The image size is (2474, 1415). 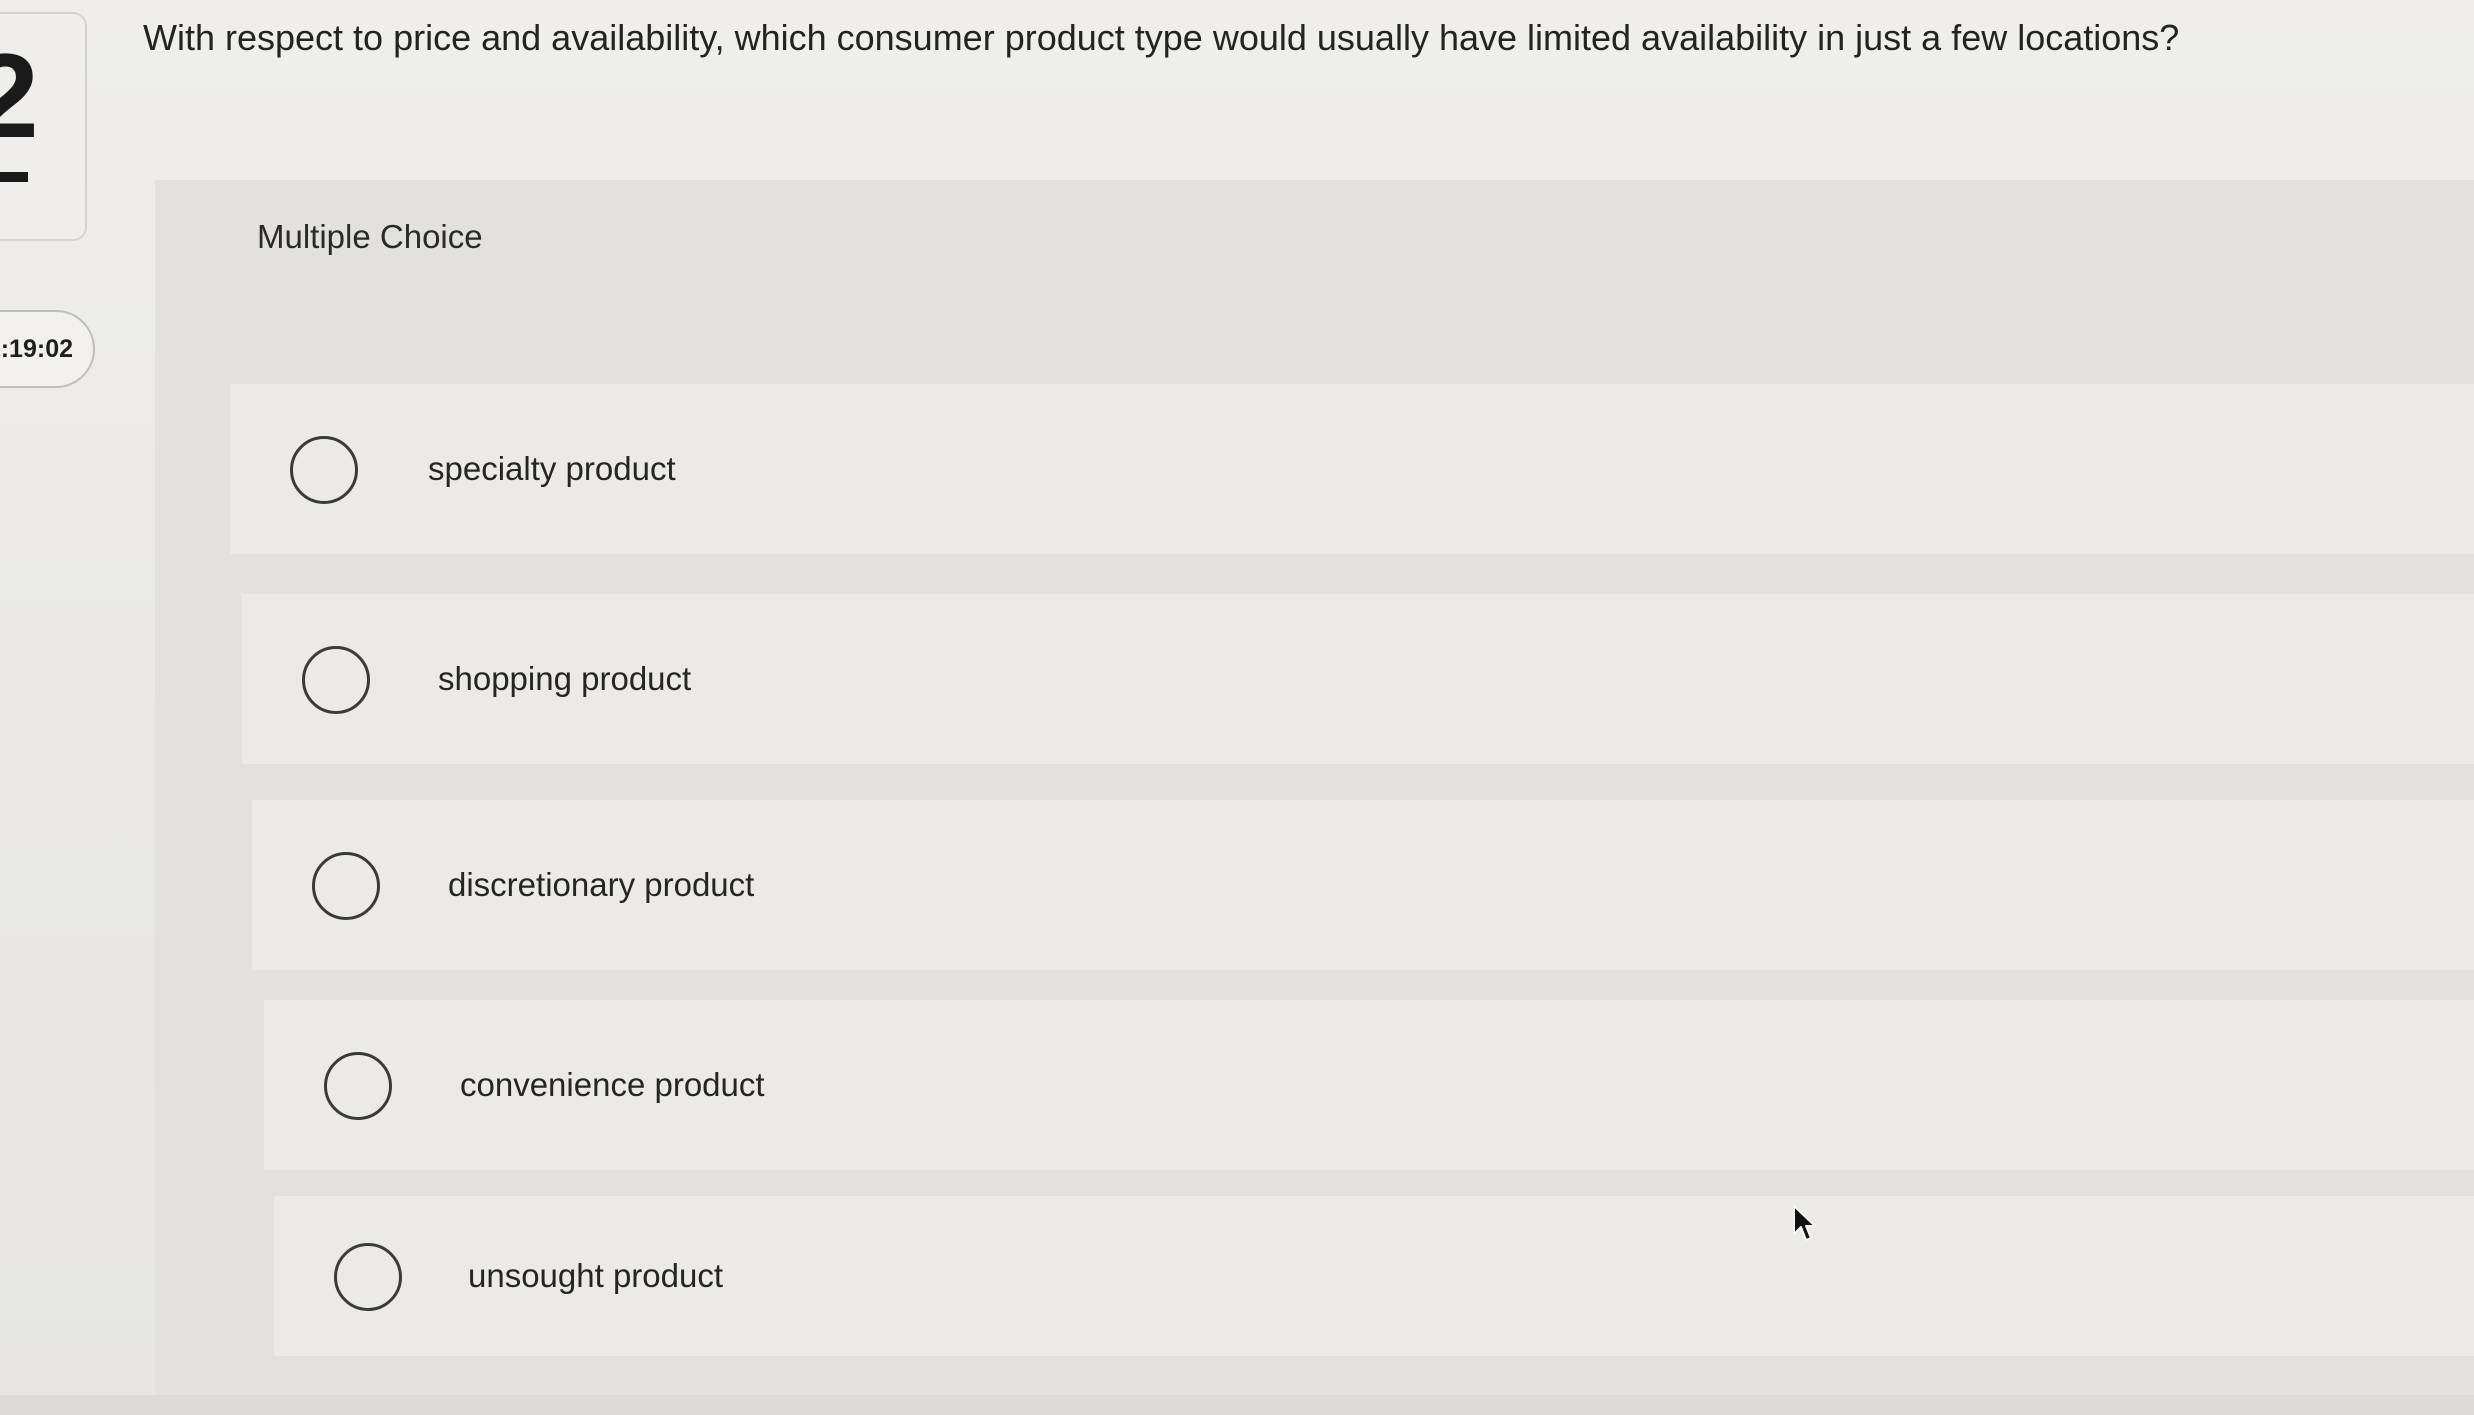 I want to click on timer-pill: 1:19:02, so click(x=47, y=349).